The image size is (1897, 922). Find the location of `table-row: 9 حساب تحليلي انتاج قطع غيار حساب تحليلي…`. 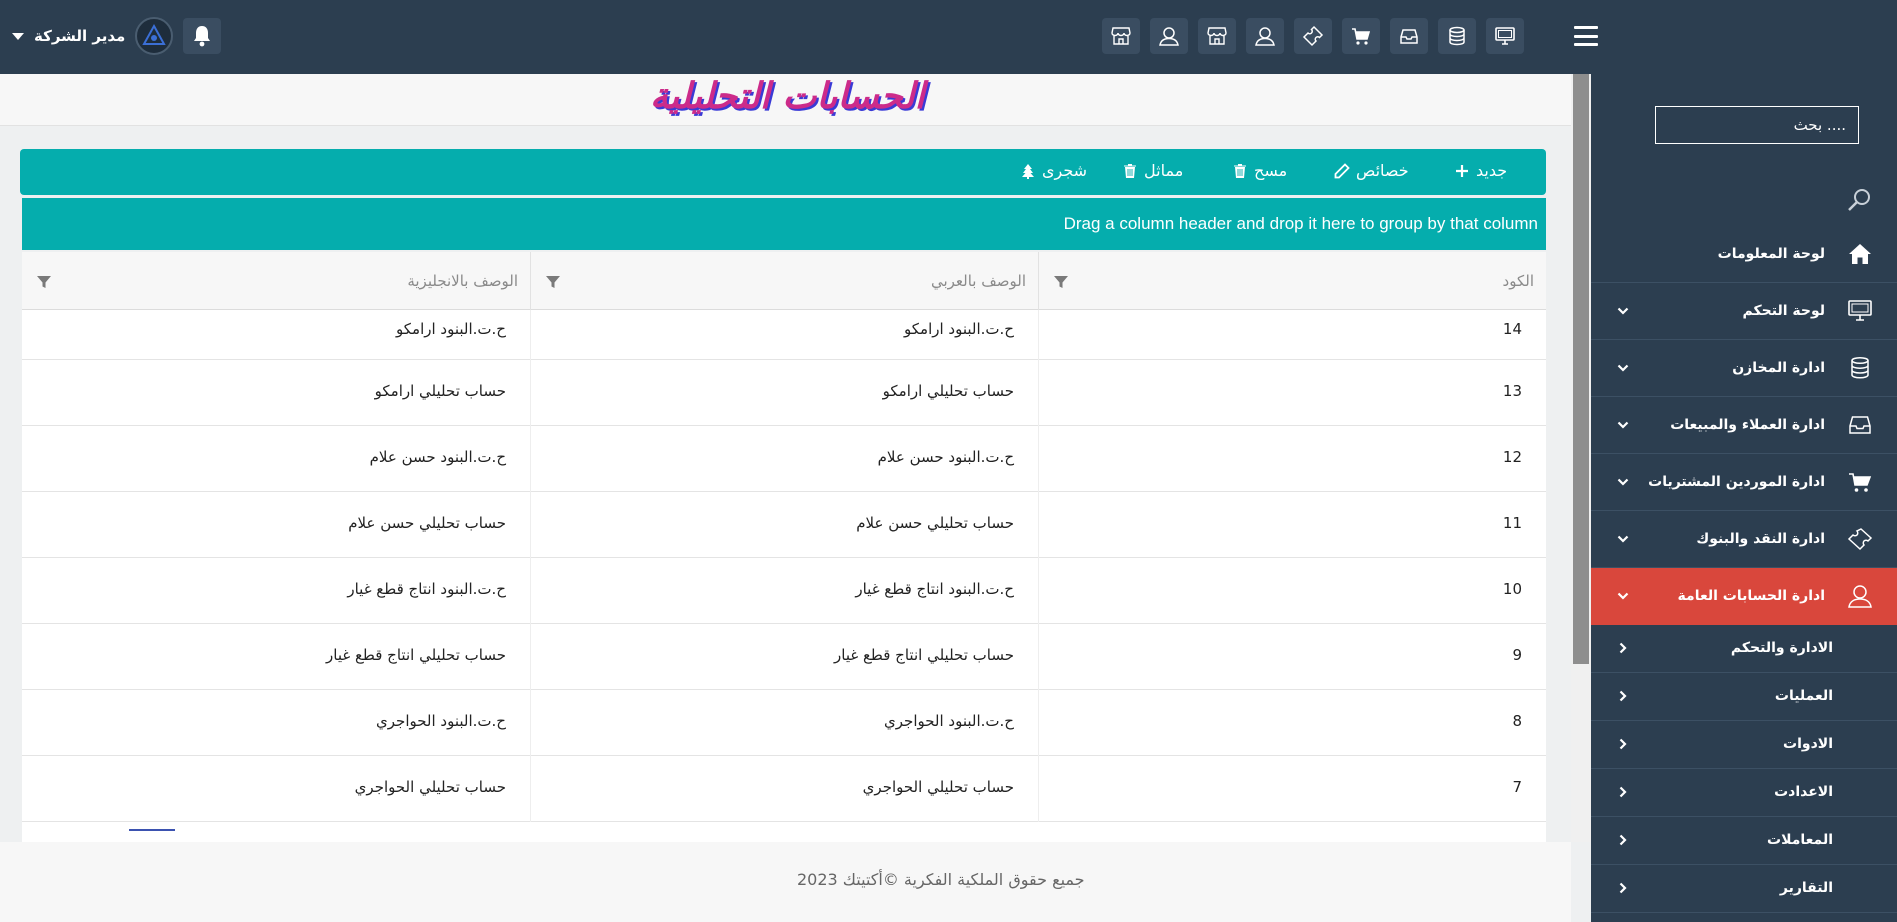

table-row: 9 حساب تحليلي انتاج قطع غيار حساب تحليلي… is located at coordinates (784, 657).